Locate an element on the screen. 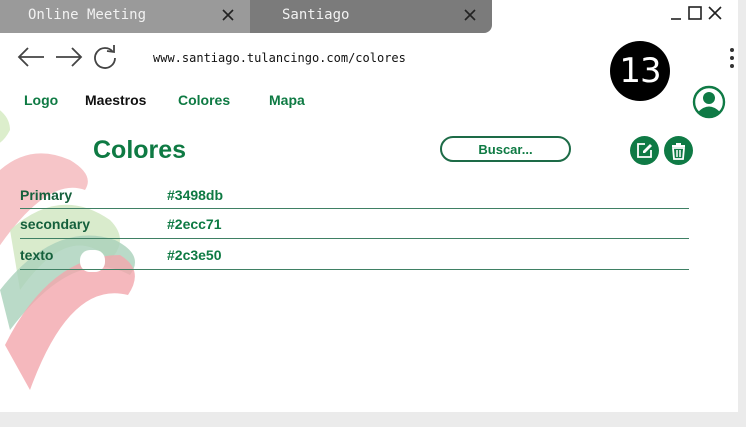 Image resolution: width=746 pixels, height=427 pixels. back-arrow-icon is located at coordinates (31, 57).